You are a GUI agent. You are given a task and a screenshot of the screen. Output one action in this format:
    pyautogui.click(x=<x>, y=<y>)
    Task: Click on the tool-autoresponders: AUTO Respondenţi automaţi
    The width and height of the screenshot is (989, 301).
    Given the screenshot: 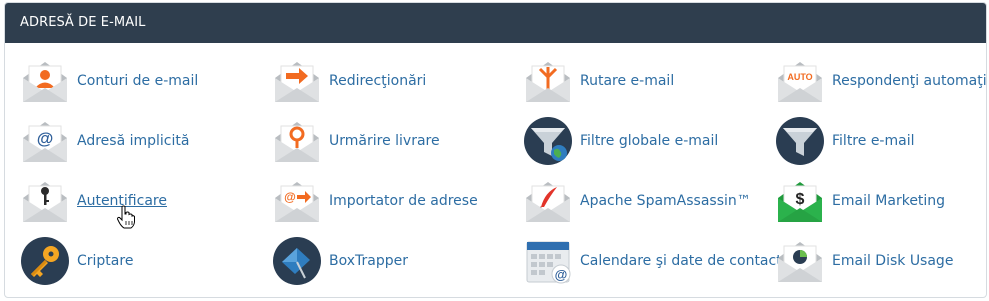 What is the action you would take?
    pyautogui.click(x=881, y=81)
    